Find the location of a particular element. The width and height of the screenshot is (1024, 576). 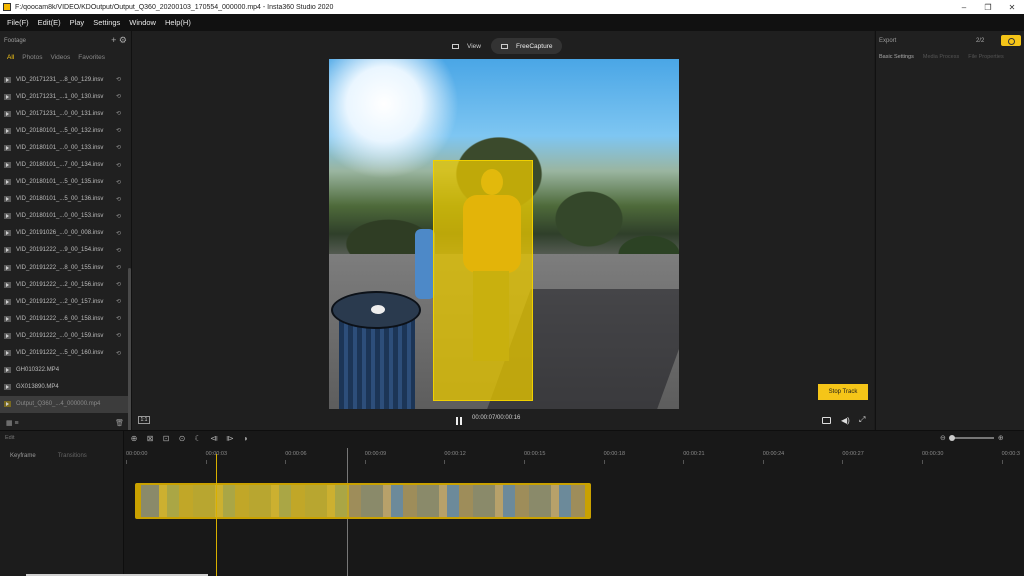

tracked-segment is located at coordinates (254, 501).